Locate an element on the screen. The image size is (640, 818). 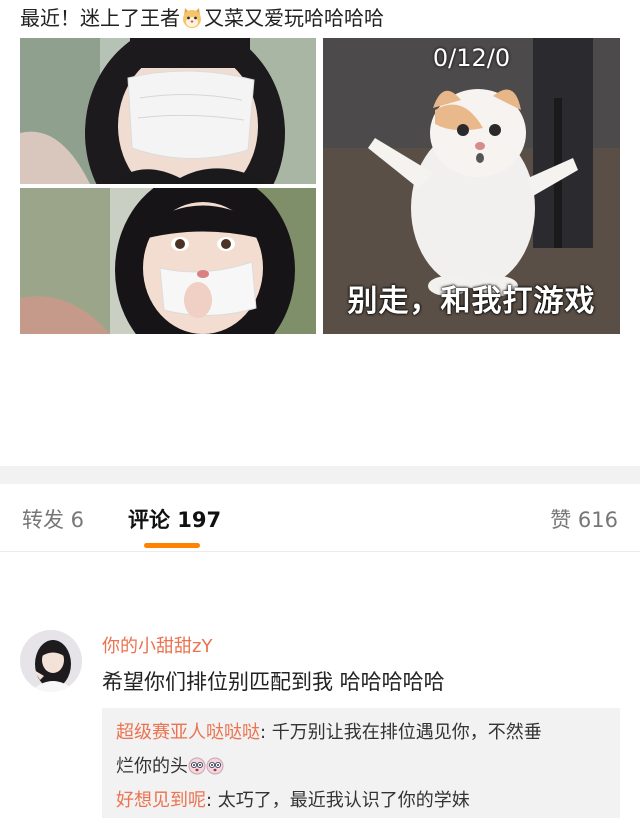
reply-item: 好想见到呢: 太巧了，最近我认识了你的学妹 is located at coordinates (361, 801).